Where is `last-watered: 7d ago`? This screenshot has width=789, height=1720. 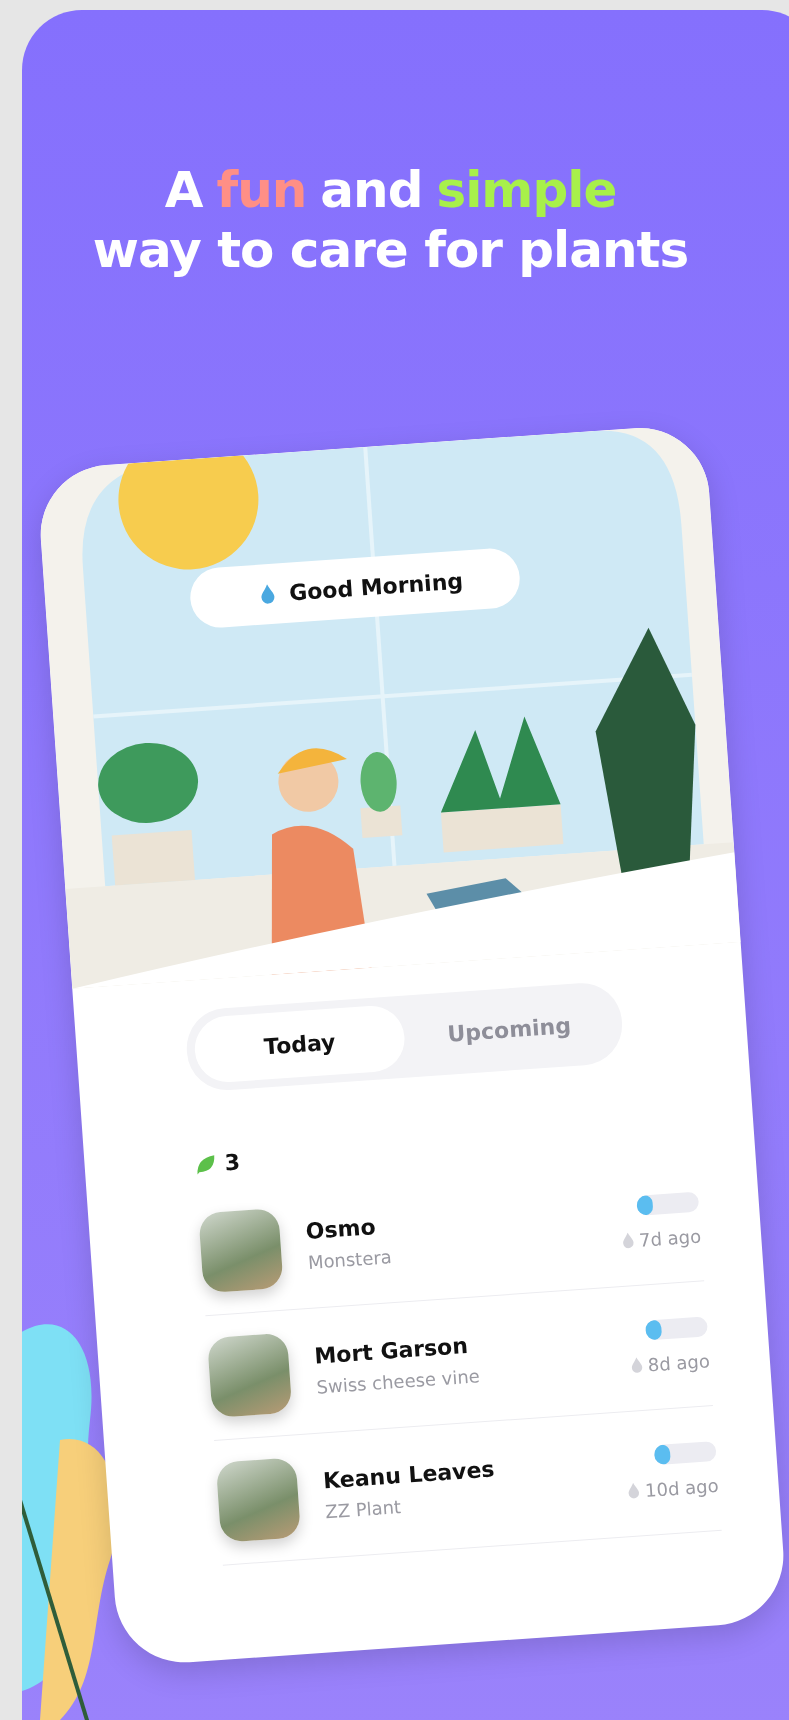
last-watered: 7d ago is located at coordinates (670, 1238).